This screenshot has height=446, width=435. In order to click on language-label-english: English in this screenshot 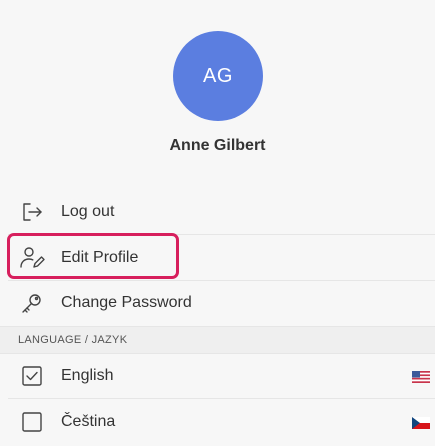, I will do `click(87, 375)`.